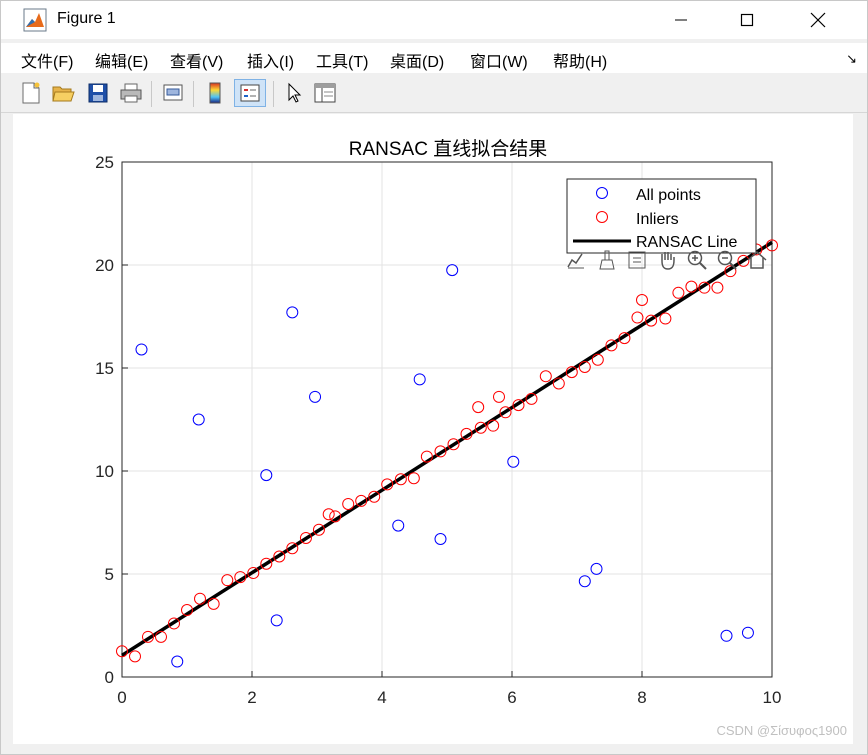  I want to click on data-tips-button, so click(637, 260).